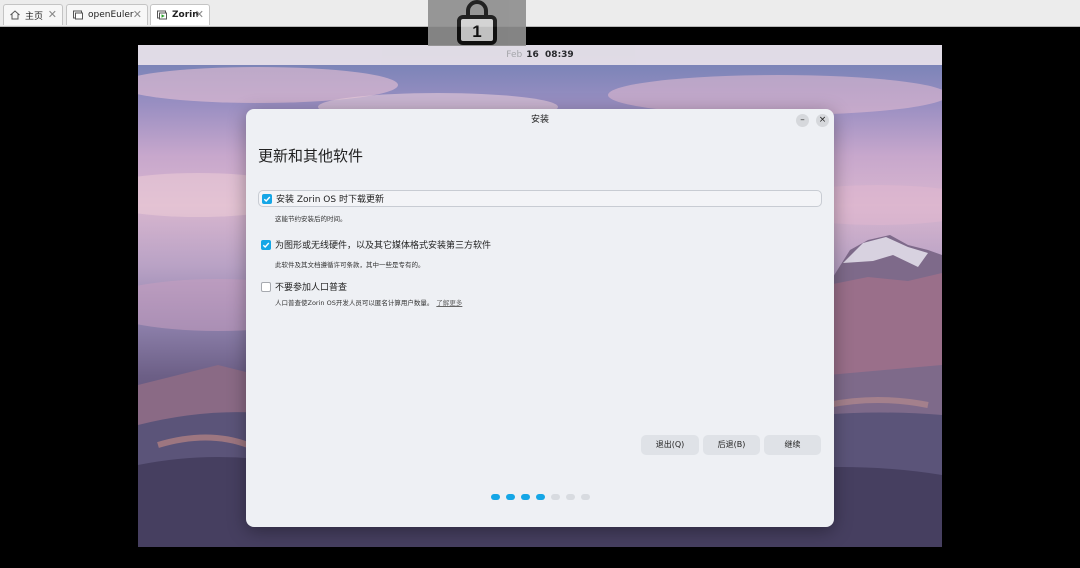 The height and width of the screenshot is (568, 1080). What do you see at coordinates (540, 55) in the screenshot?
I see `vm-top-bar: Feb 16 08:39` at bounding box center [540, 55].